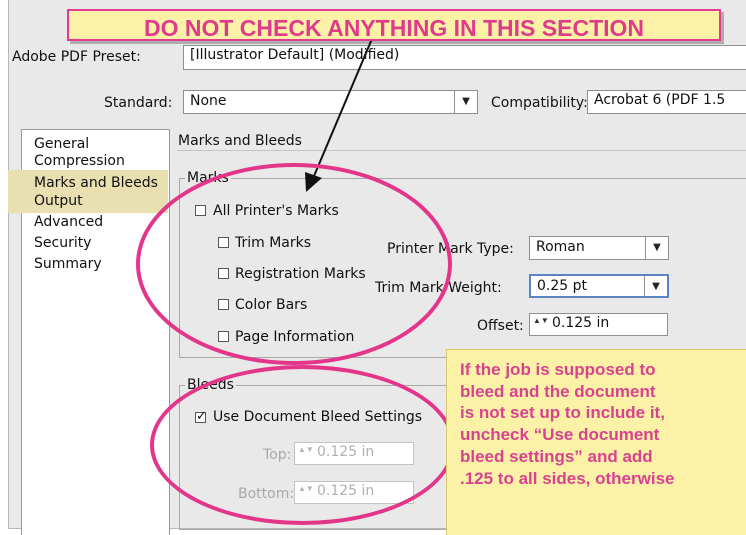  What do you see at coordinates (560, 435) in the screenshot?
I see `note-line: uncheck “Use document` at bounding box center [560, 435].